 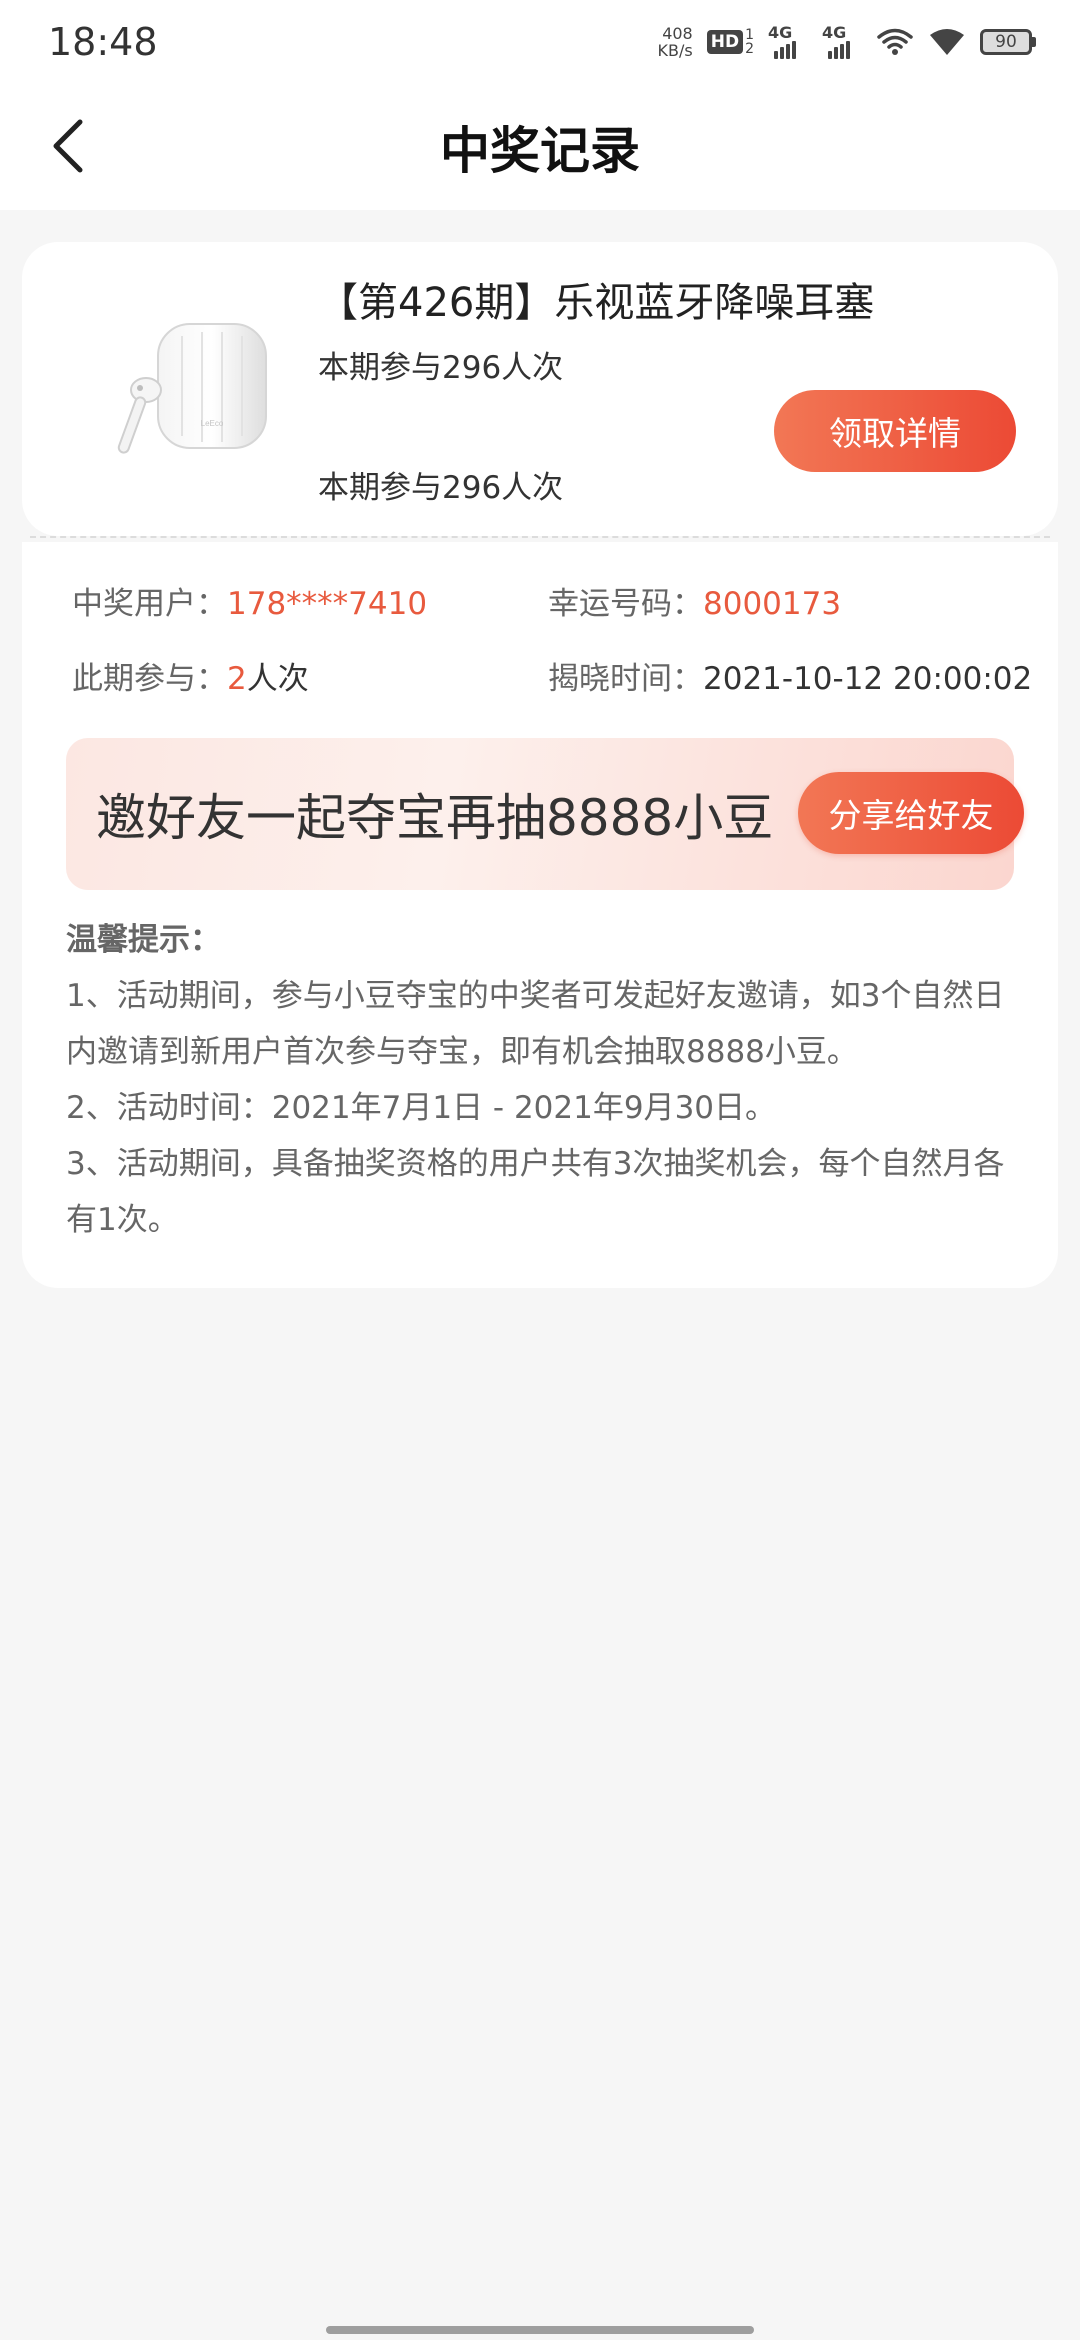 I want to click on battery-level: 90, so click(x=1006, y=42).